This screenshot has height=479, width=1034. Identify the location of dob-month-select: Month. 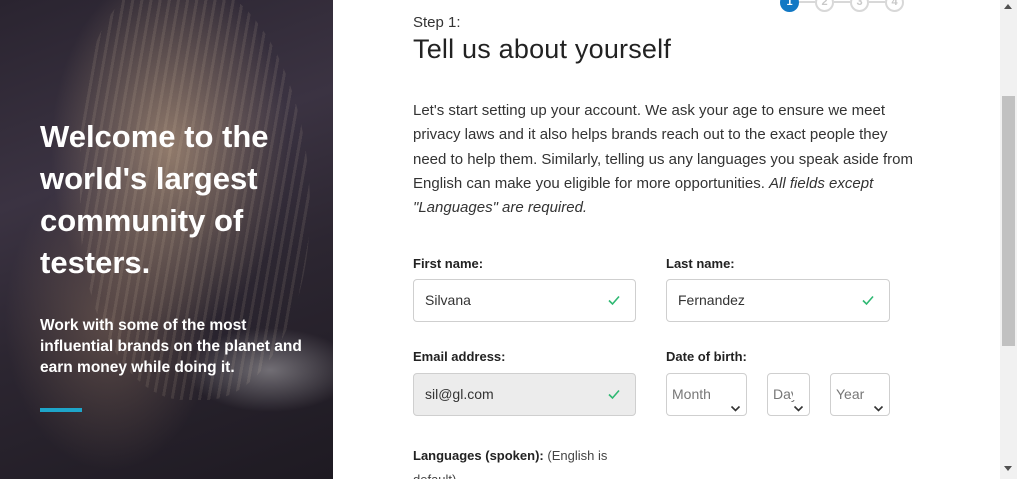
(706, 394).